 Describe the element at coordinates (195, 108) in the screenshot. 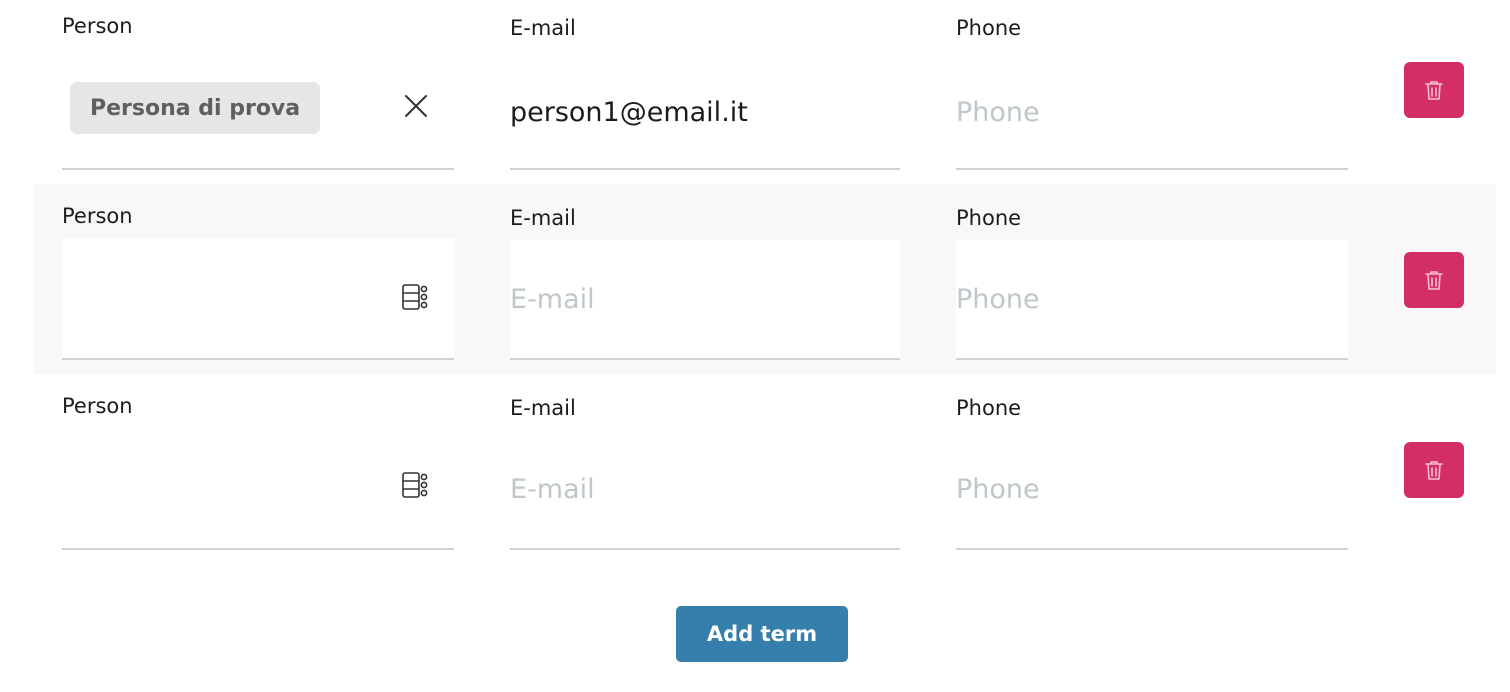

I see `selected-person-chip: Persona di prova` at that location.